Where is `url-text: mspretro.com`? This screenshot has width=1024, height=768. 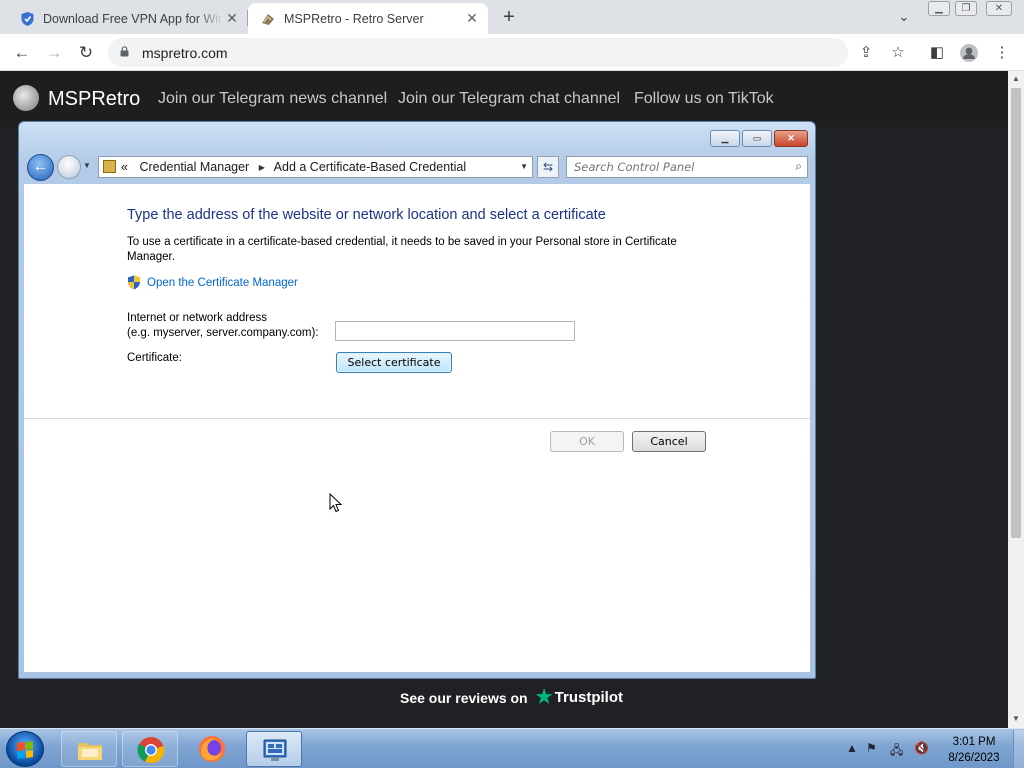
url-text: mspretro.com is located at coordinates (185, 53).